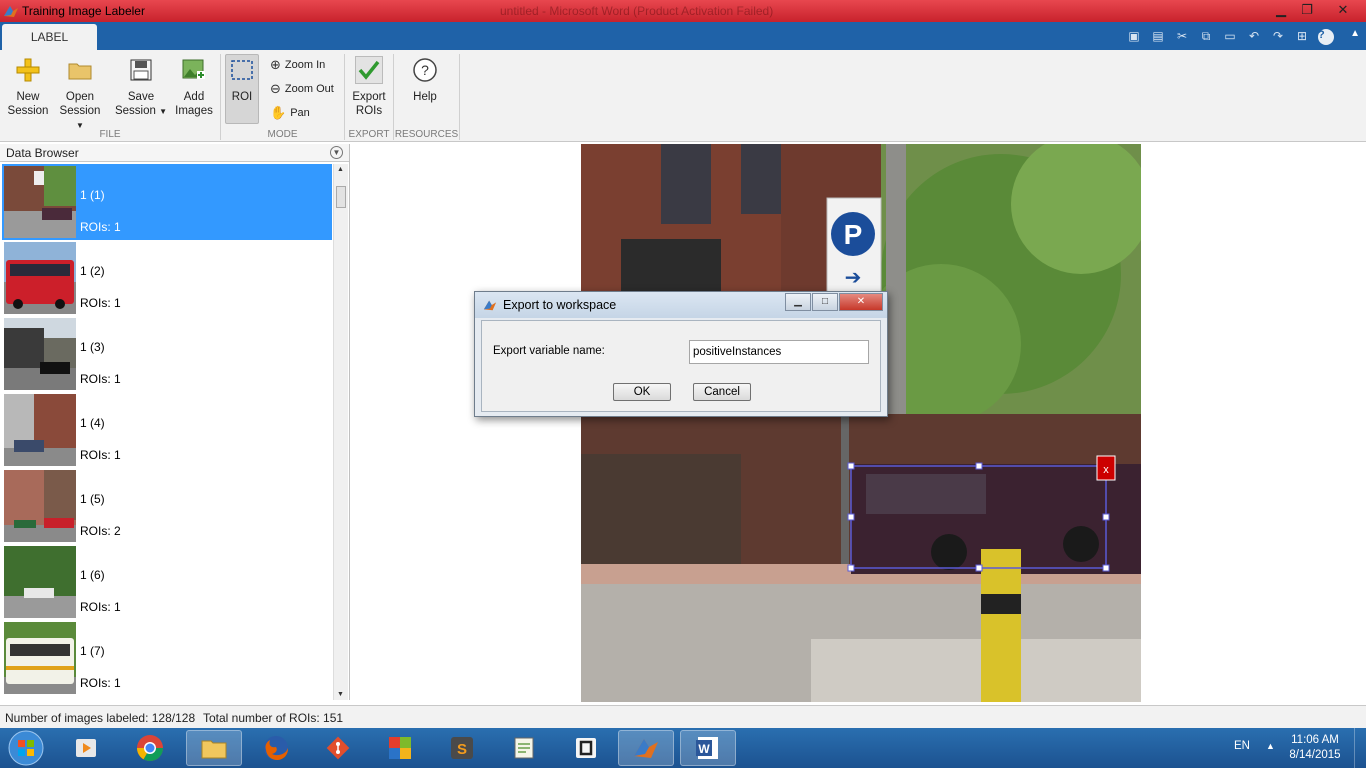 This screenshot has width=1366, height=768. What do you see at coordinates (338, 748) in the screenshot?
I see `git-icon` at bounding box center [338, 748].